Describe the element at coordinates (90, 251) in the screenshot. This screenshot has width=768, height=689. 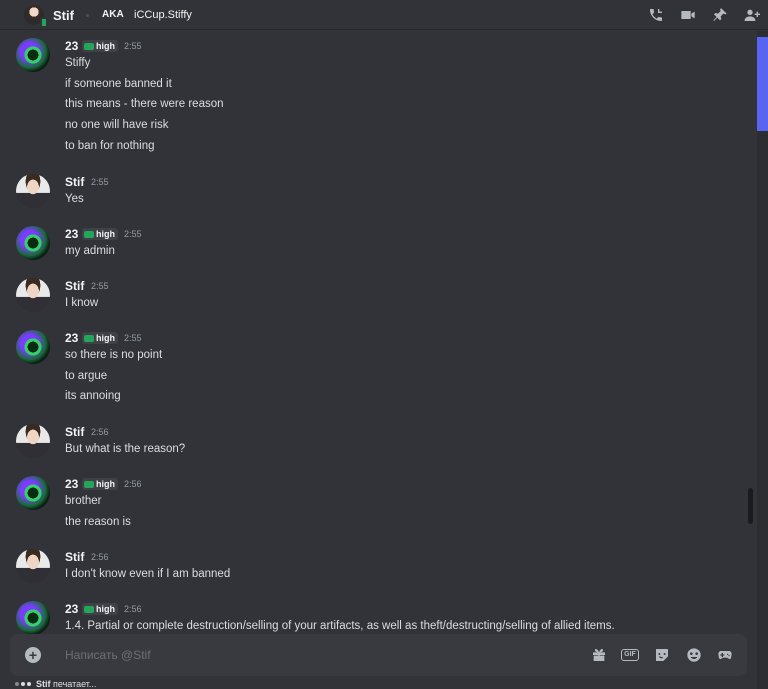
I see `message-text: my admin` at that location.